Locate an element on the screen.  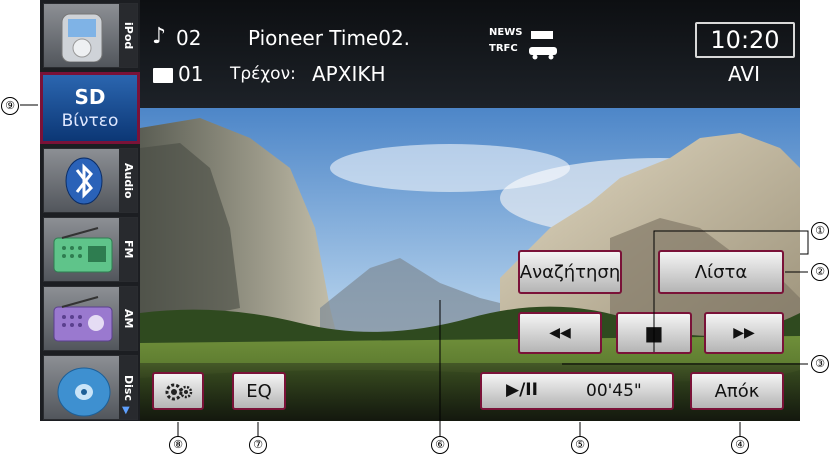
callout-9: ⑨ is located at coordinates (10, 106).